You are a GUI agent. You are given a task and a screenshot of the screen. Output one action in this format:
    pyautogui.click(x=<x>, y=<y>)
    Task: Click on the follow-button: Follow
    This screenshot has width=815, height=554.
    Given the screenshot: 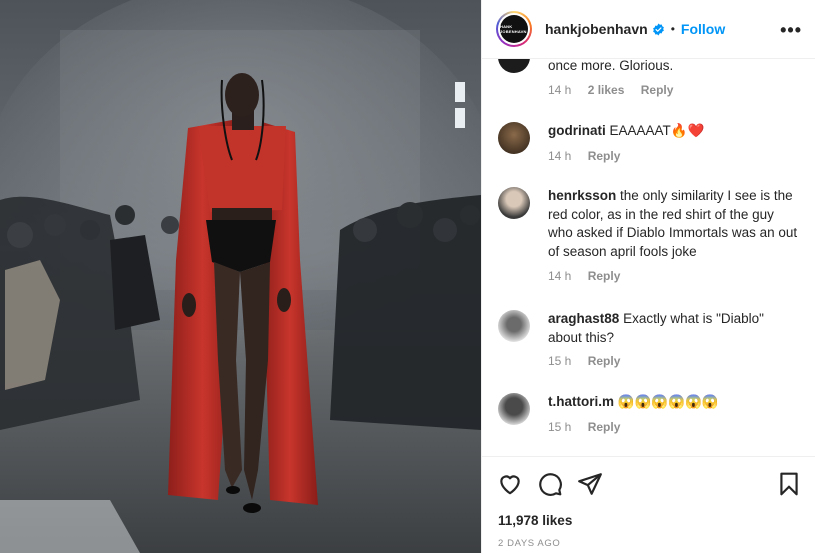 What is the action you would take?
    pyautogui.click(x=703, y=29)
    